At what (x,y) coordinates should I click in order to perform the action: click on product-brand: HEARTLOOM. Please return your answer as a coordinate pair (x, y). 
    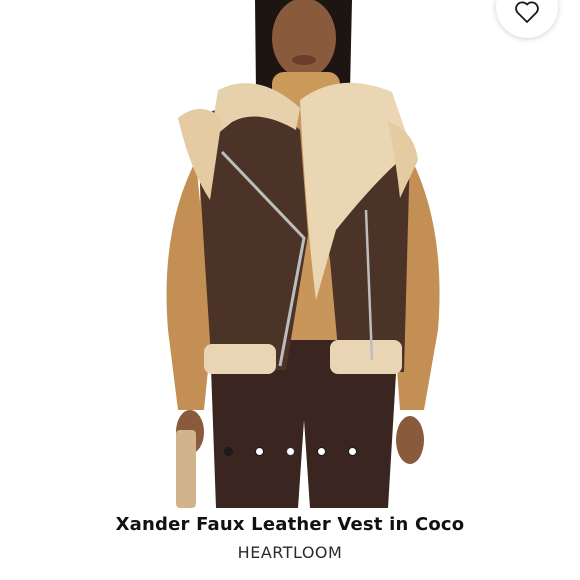
    Looking at the image, I should click on (290, 552).